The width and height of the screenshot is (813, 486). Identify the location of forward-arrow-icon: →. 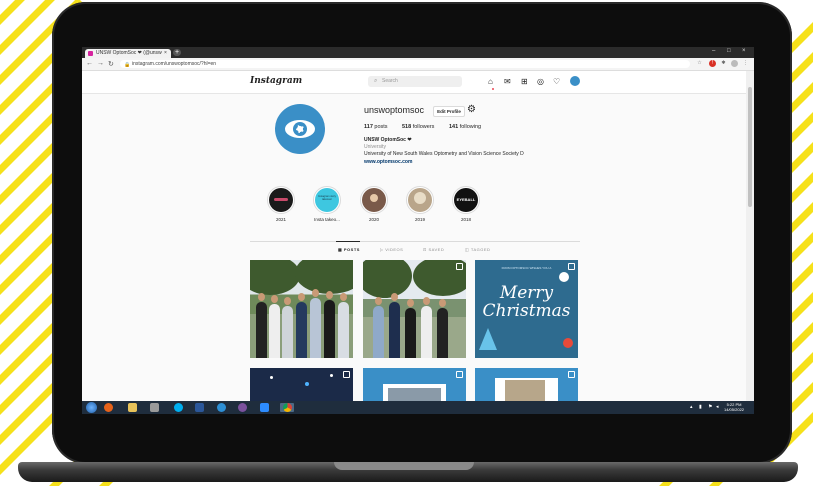
(100, 63).